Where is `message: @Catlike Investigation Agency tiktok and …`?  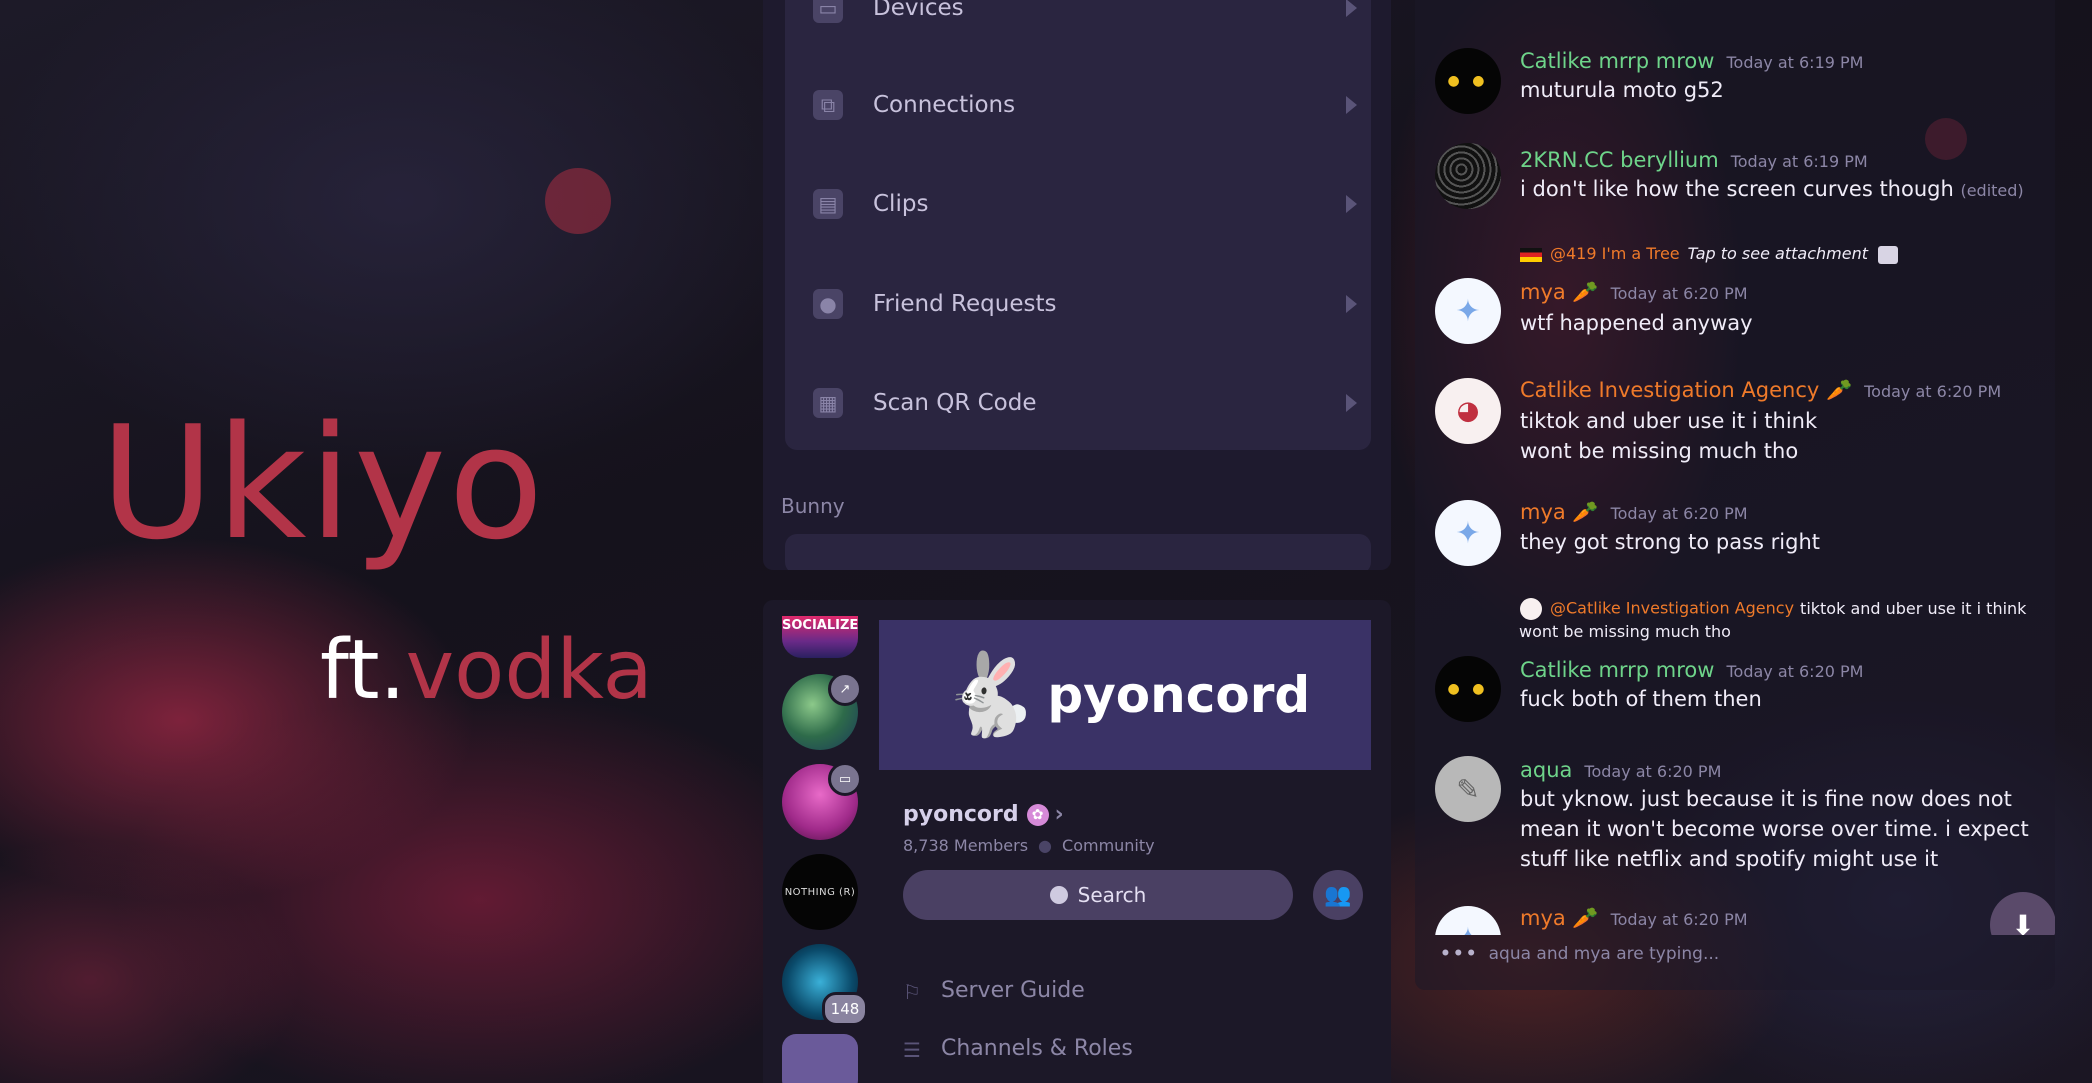
message: @Catlike Investigation Agency tiktok and … is located at coordinates (1740, 660).